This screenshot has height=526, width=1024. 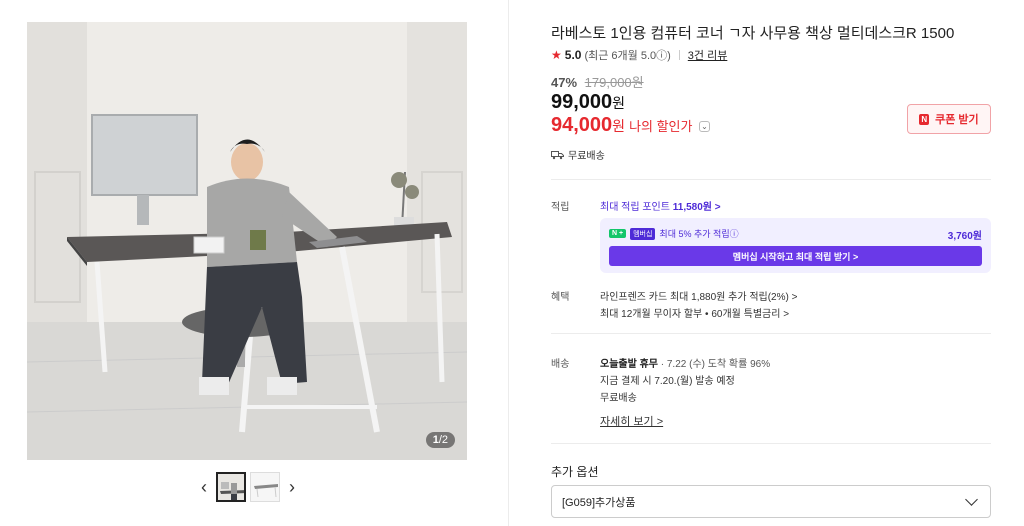 What do you see at coordinates (661, 126) in the screenshot?
I see `my-price-label: 나의 할인가` at bounding box center [661, 126].